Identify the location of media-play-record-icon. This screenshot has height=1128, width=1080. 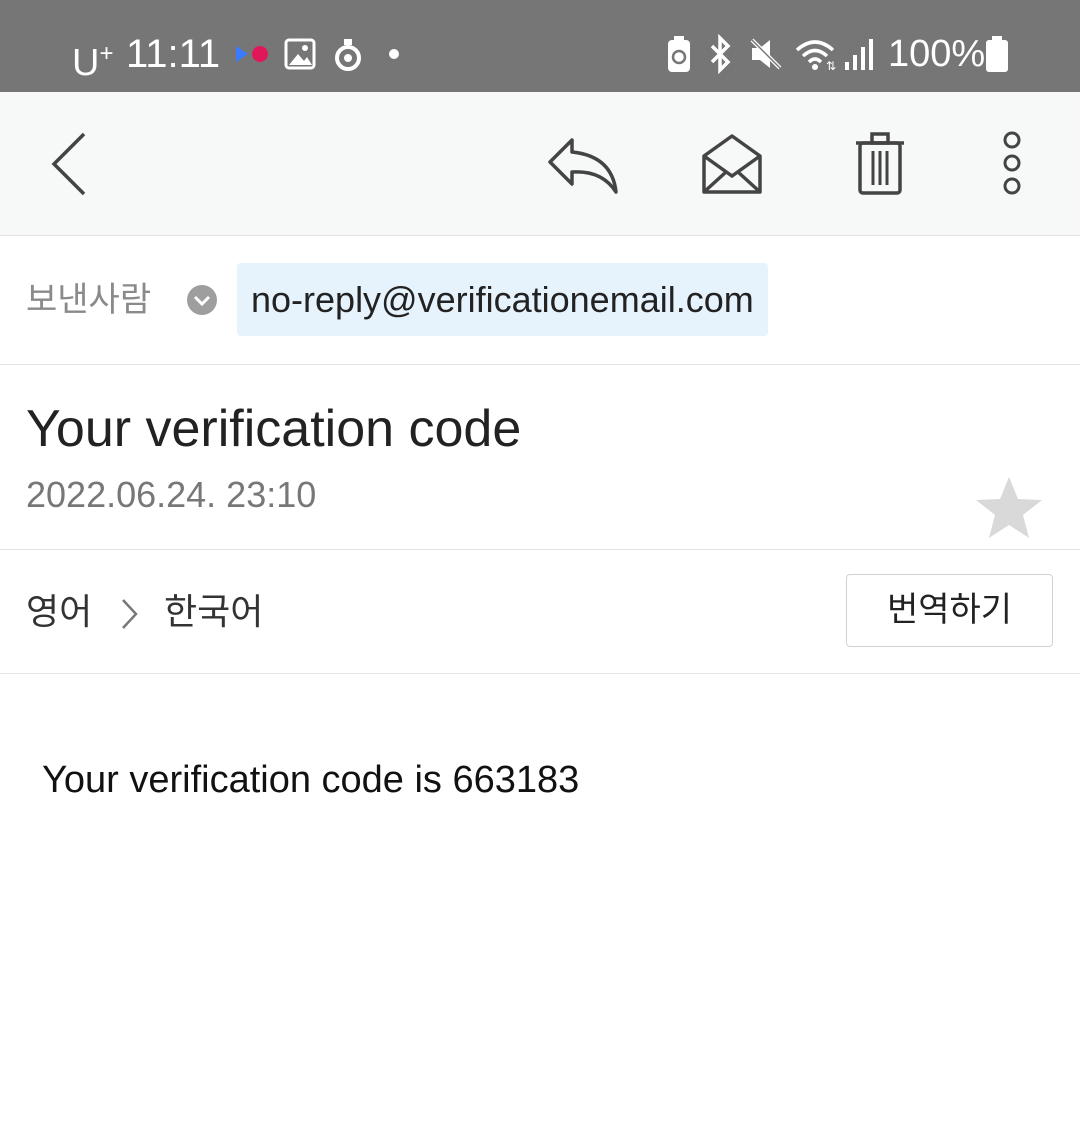
(252, 54).